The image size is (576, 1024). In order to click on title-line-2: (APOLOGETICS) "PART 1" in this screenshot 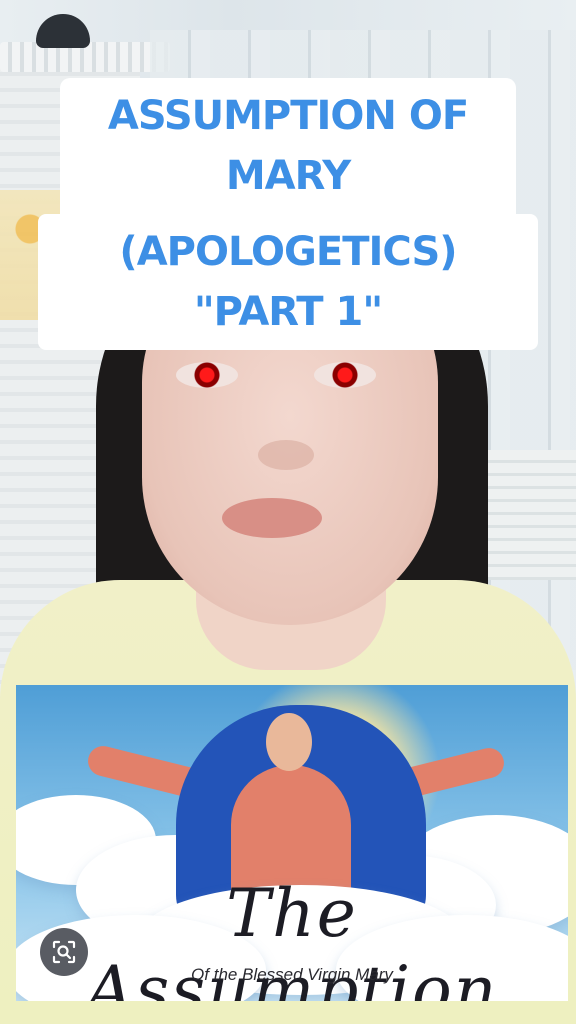, I will do `click(288, 282)`.